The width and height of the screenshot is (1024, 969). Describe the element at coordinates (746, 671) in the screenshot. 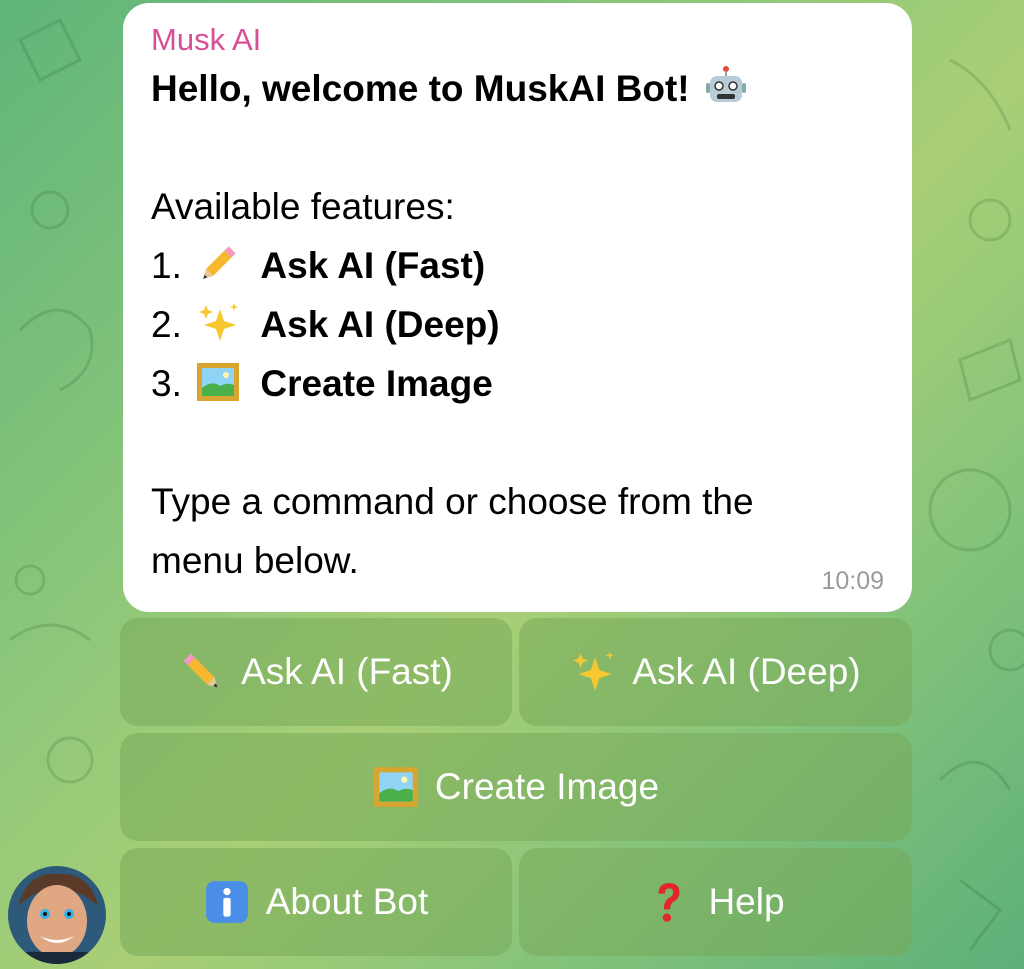

I see `button-label: Ask AI (Deep)` at that location.